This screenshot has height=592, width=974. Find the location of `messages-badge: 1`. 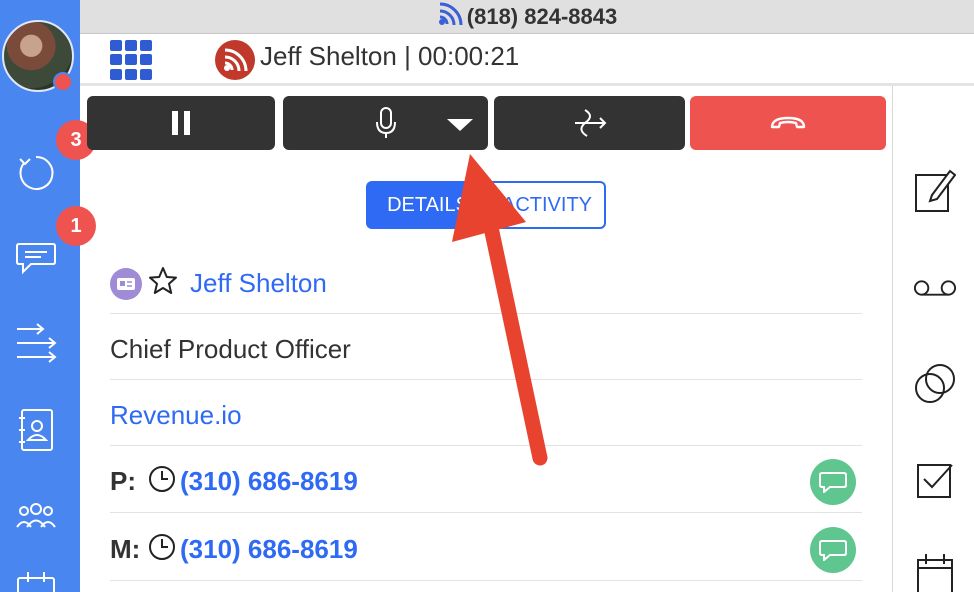

messages-badge: 1 is located at coordinates (76, 226).